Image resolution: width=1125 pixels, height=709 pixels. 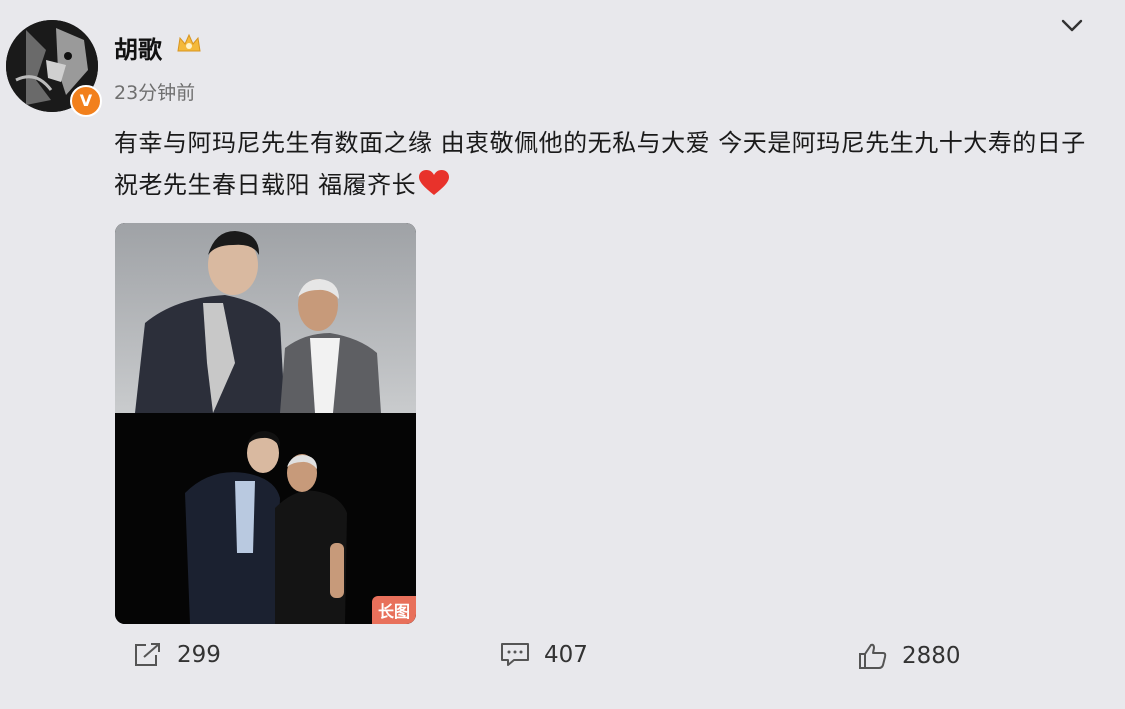 I want to click on heart-icon, so click(x=434, y=182).